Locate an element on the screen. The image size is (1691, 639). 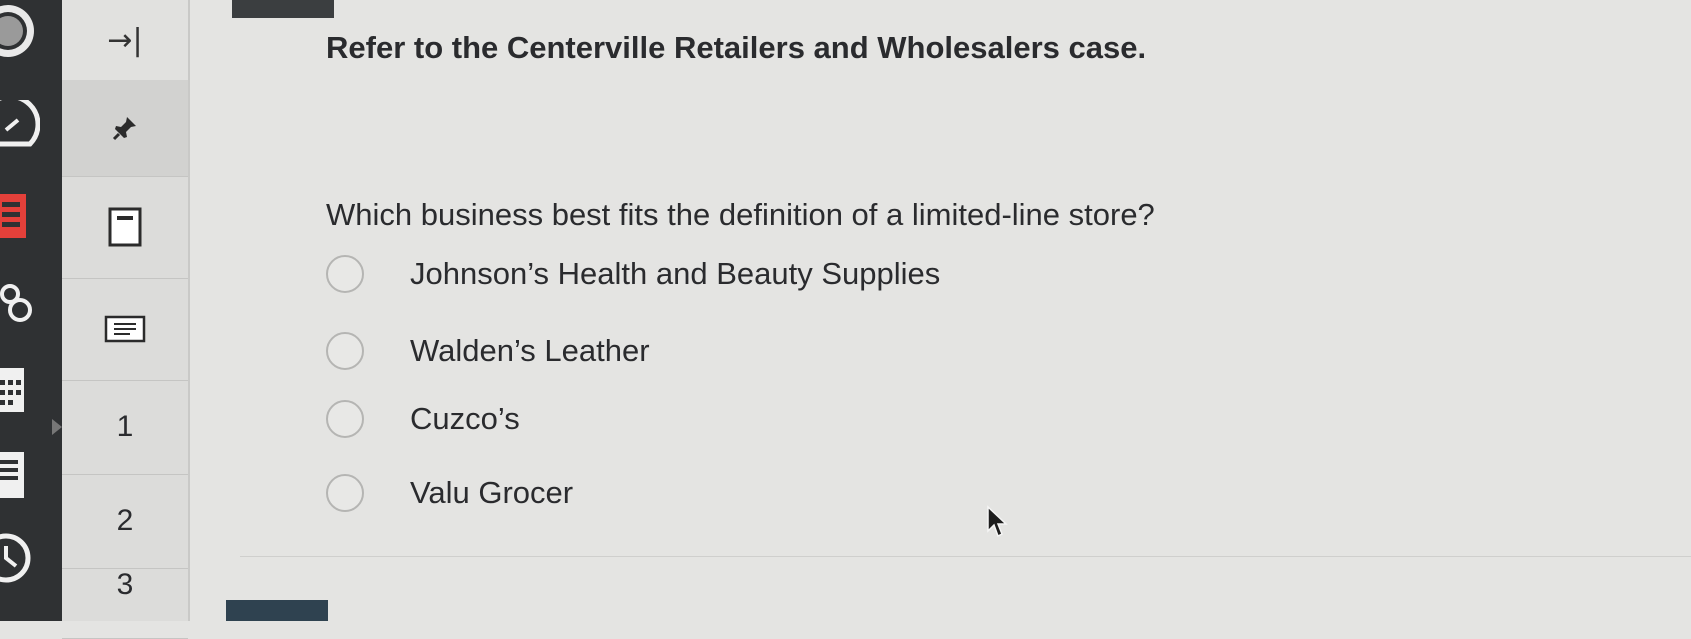
question-number: 3 is located at coordinates (125, 584).